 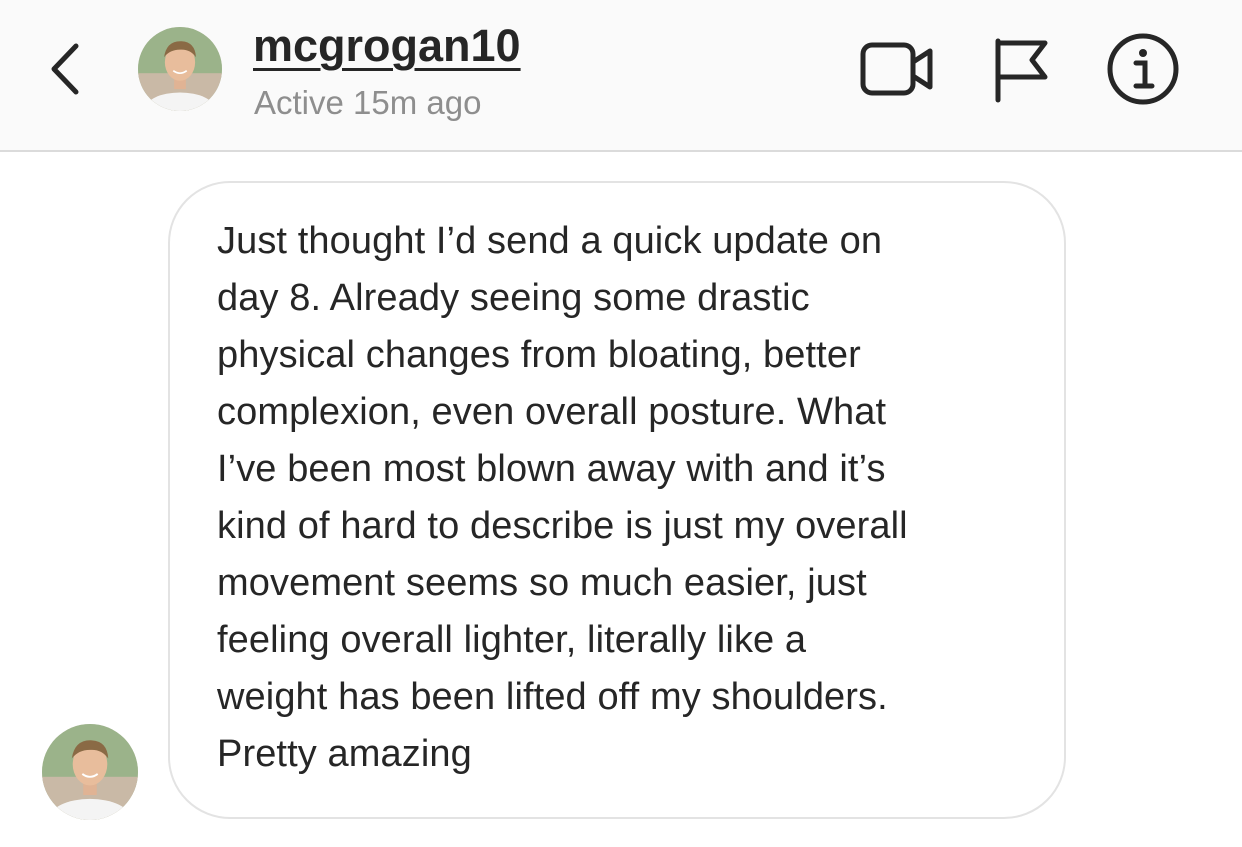 I want to click on message-line: I’ve been most blown away with and it’s, so click(x=551, y=469).